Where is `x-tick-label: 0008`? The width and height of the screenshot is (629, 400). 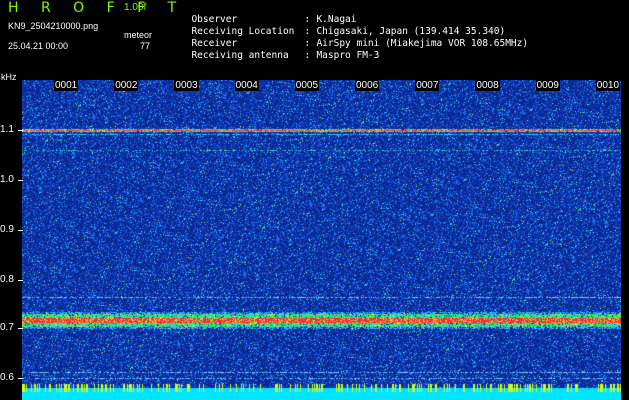
x-tick-label: 0008 is located at coordinates (487, 85).